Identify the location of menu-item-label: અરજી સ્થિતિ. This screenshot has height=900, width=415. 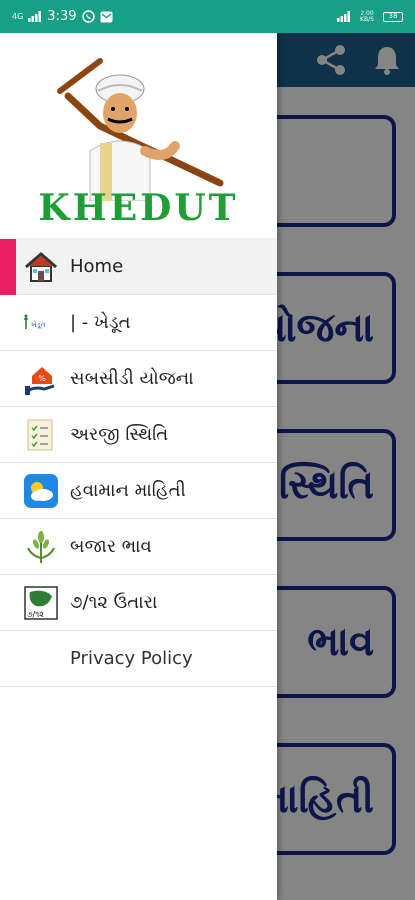
(119, 434).